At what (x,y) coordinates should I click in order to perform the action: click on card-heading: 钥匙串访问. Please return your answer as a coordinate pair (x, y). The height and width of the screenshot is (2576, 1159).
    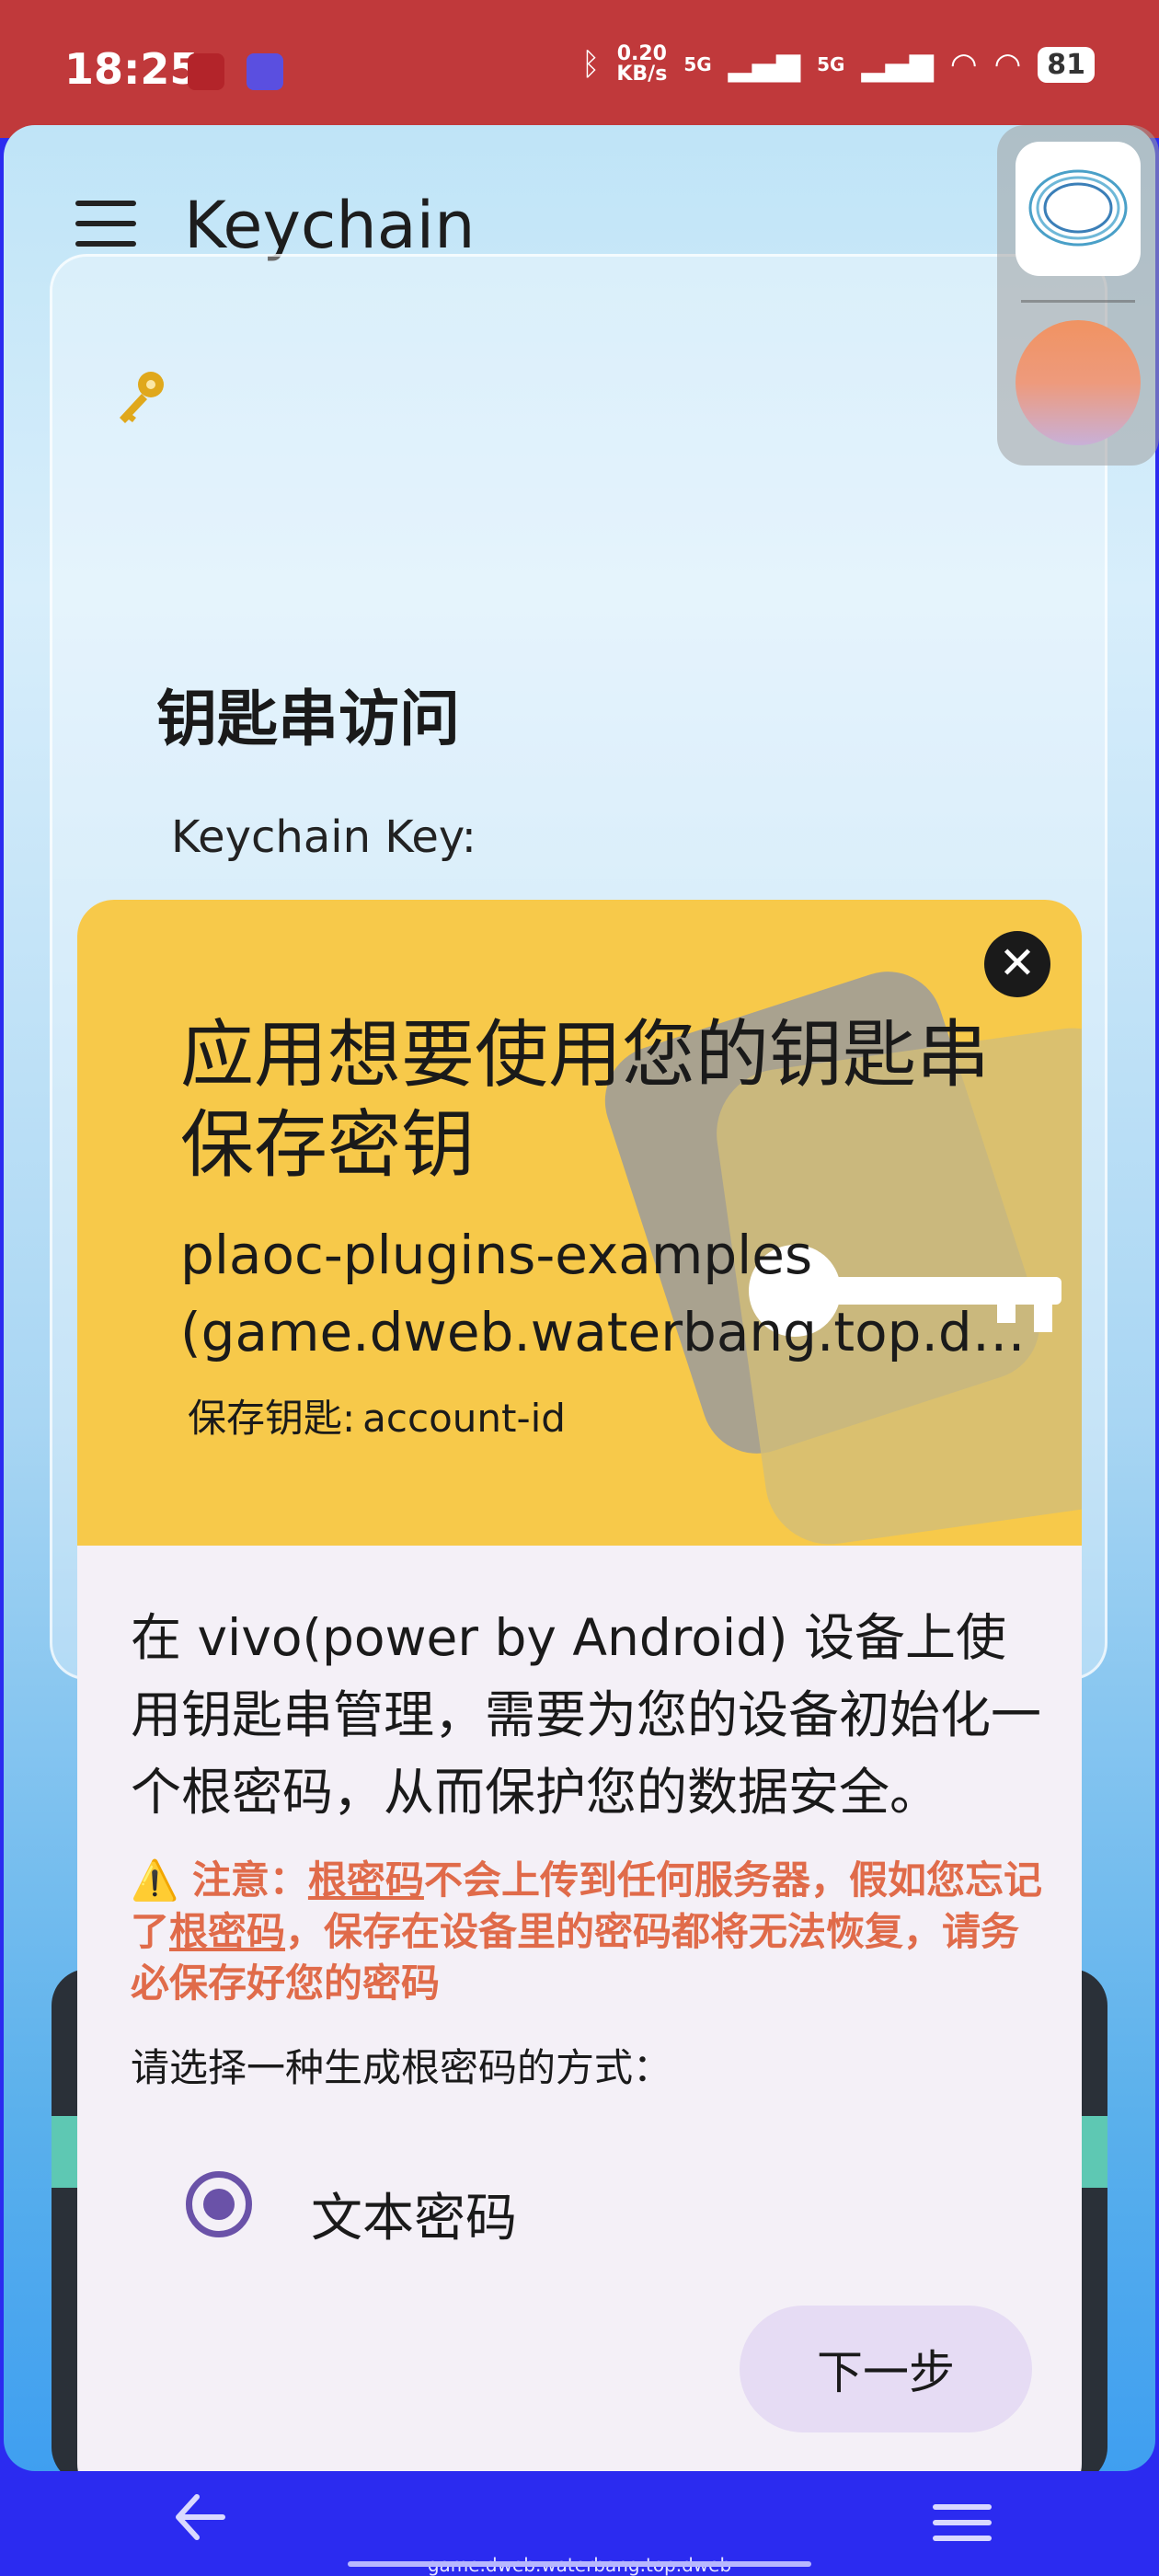
    Looking at the image, I should click on (308, 719).